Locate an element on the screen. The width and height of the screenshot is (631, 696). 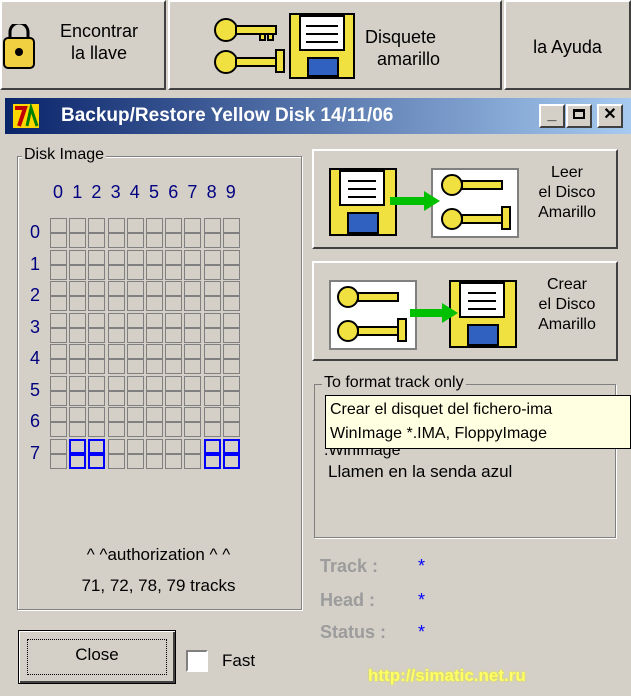
read-label-2: el Disco is located at coordinates (567, 192).